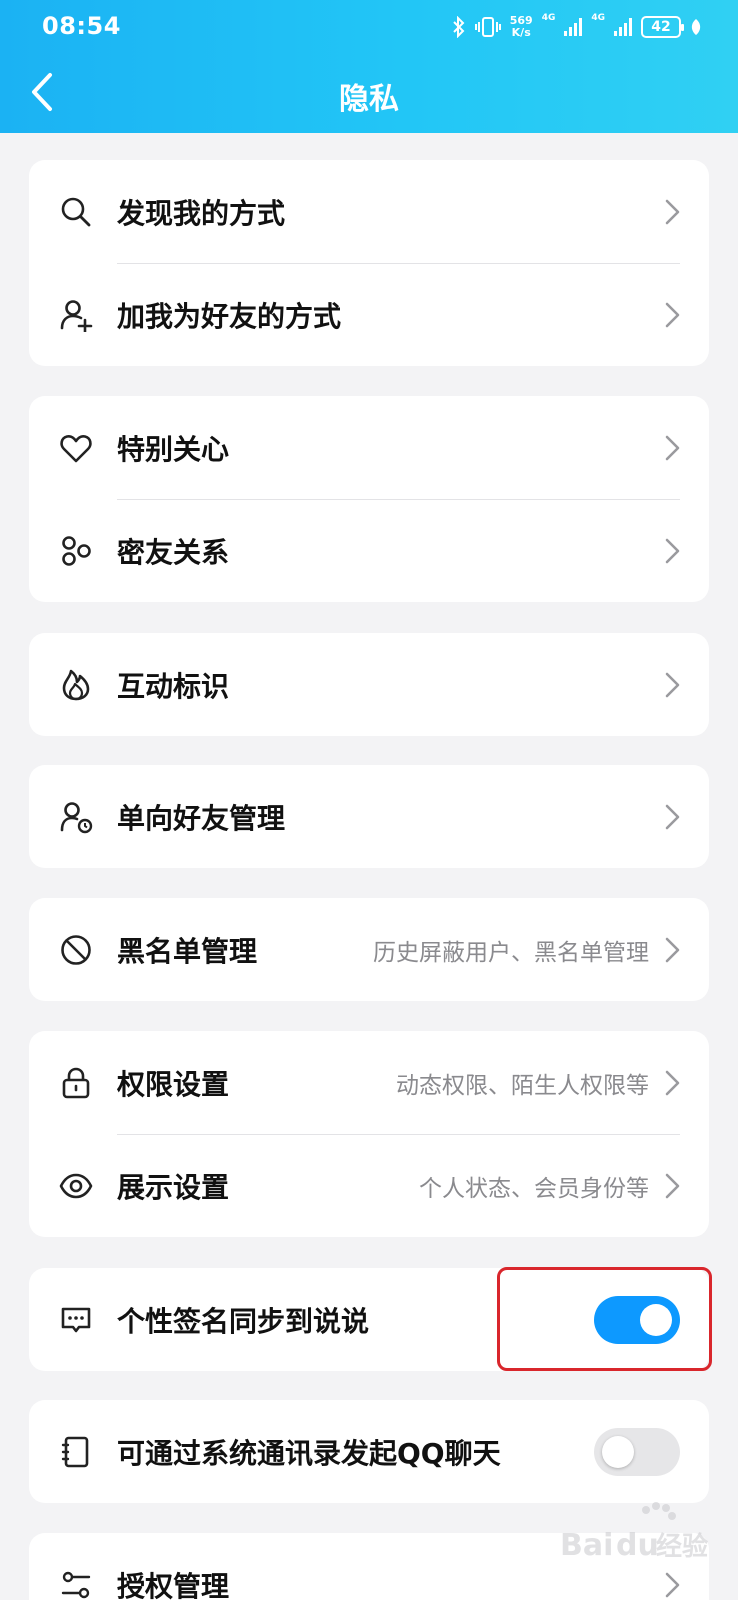  I want to click on sim2-label: 4G, so click(598, 18).